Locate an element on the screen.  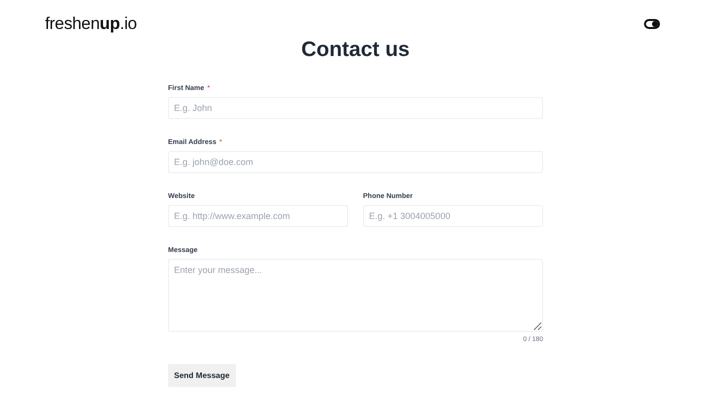
input-field: E.g. http://www.example.com is located at coordinates (258, 216).